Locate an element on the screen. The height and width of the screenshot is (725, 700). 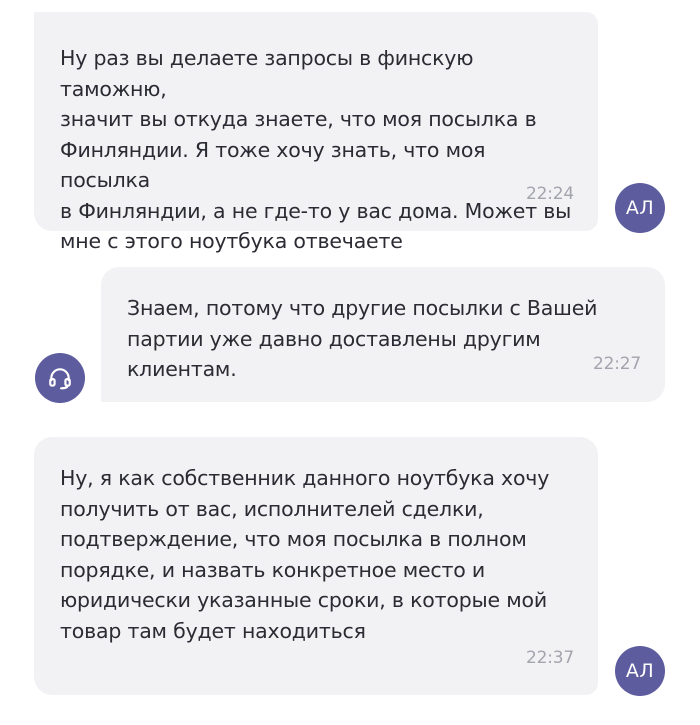
message-timestamp: 22:24 is located at coordinates (550, 194).